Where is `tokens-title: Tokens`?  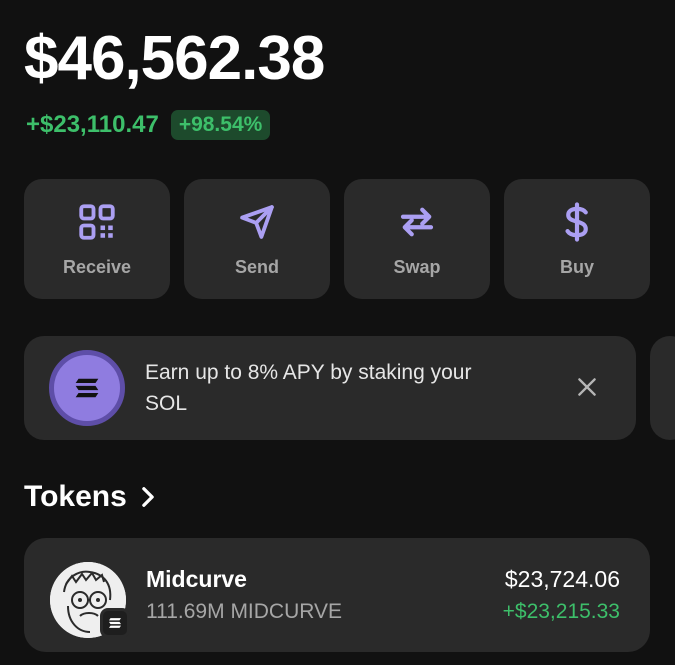 tokens-title: Tokens is located at coordinates (75, 496).